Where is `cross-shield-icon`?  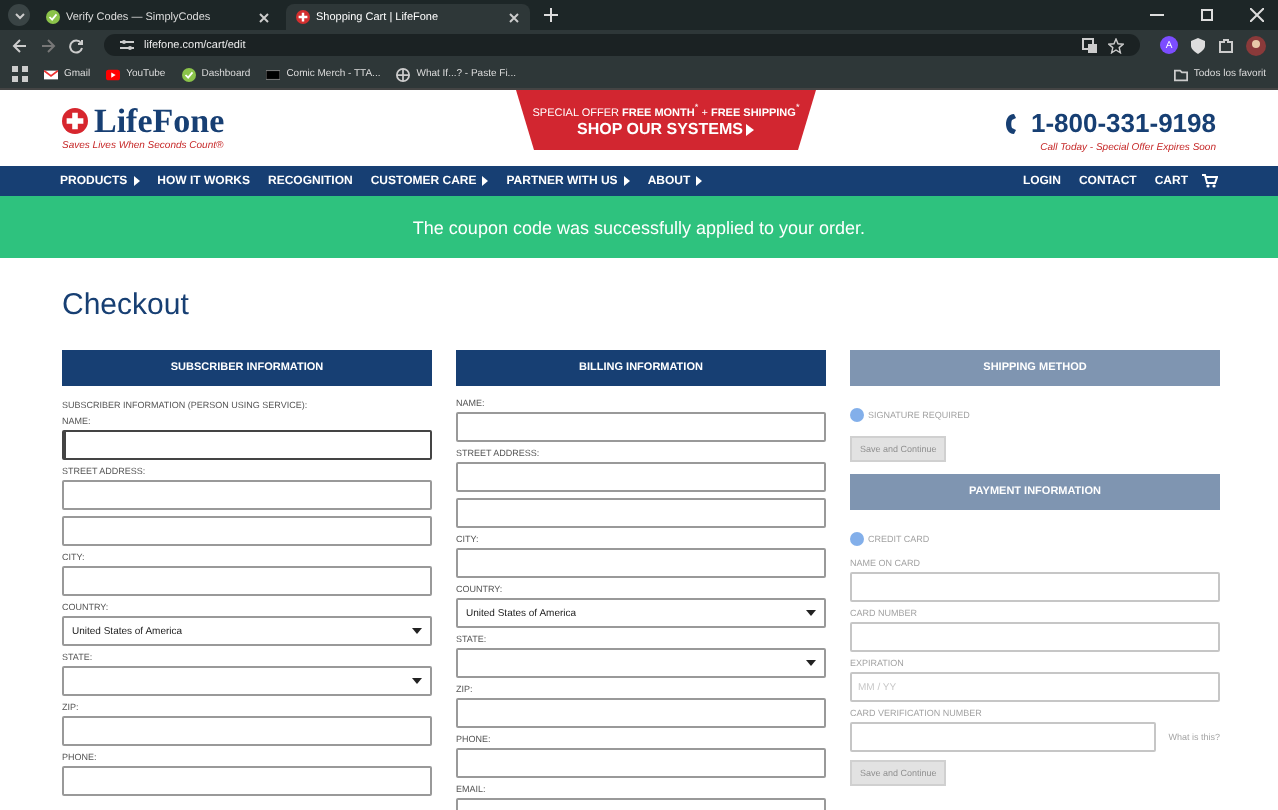 cross-shield-icon is located at coordinates (75, 121).